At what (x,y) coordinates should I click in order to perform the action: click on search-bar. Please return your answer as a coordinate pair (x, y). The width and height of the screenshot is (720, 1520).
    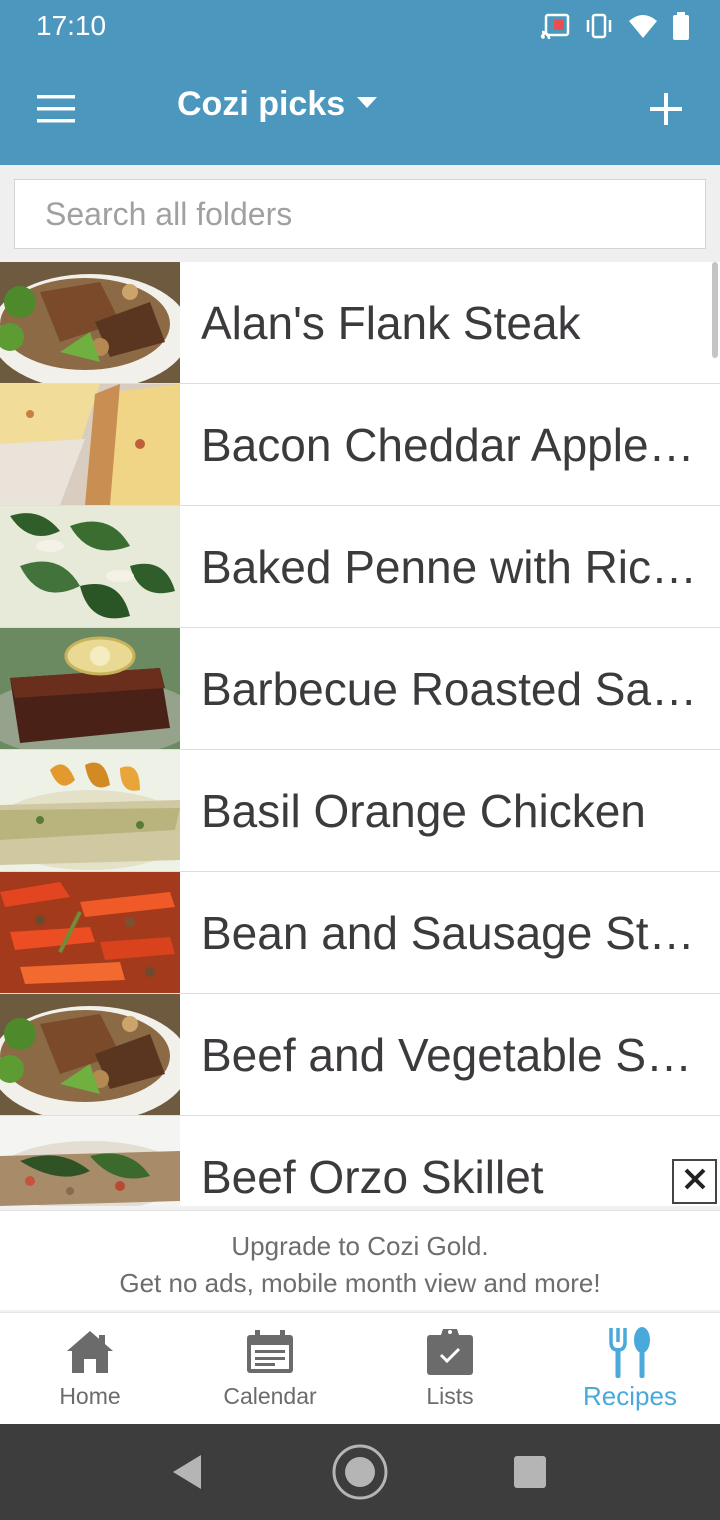
    Looking at the image, I should click on (360, 213).